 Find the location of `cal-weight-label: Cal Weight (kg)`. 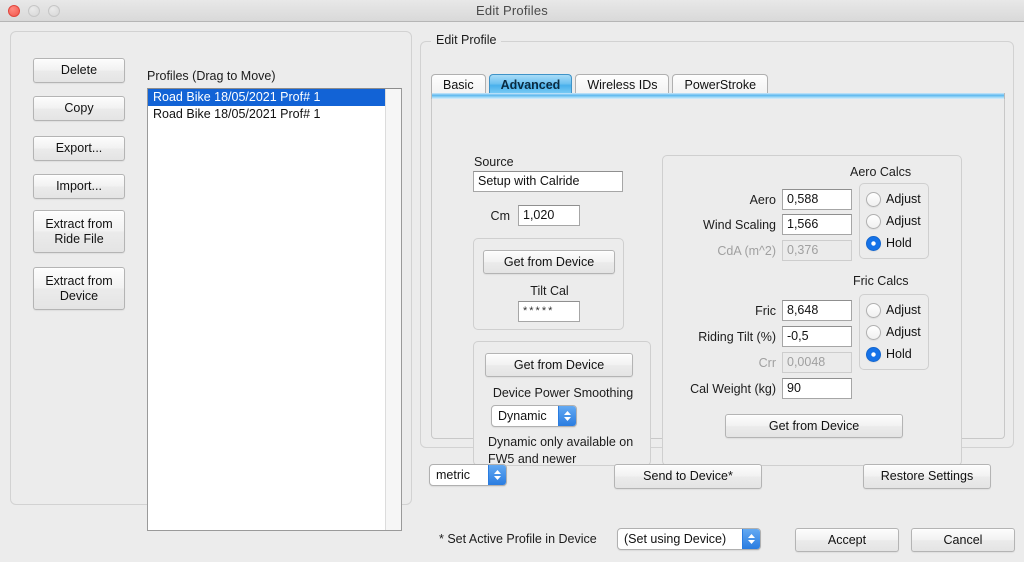

cal-weight-label: Cal Weight (kg) is located at coordinates (733, 388).